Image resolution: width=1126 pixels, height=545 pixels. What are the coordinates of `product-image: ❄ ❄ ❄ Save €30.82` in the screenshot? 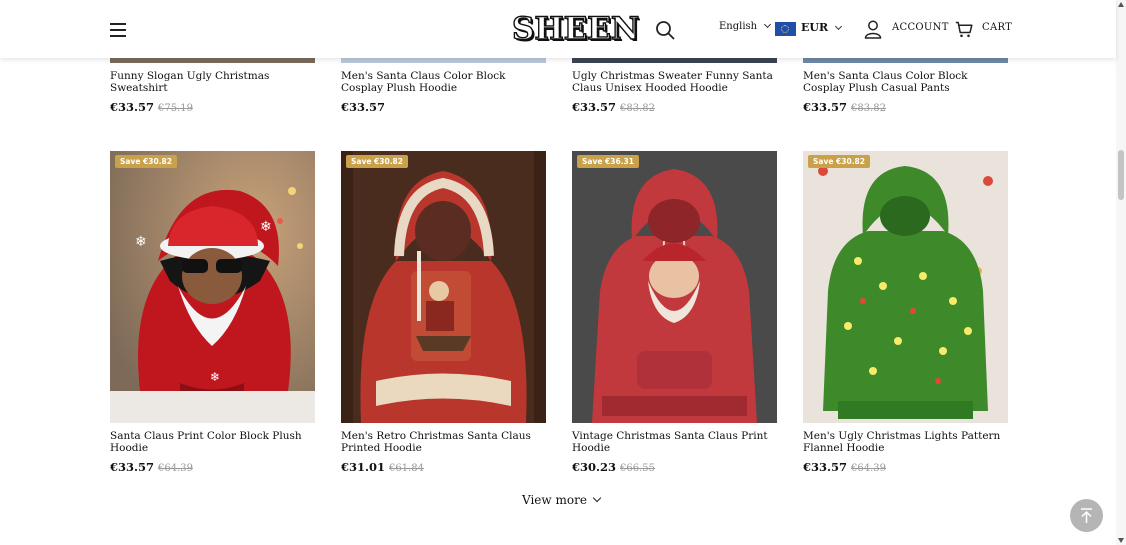 It's located at (212, 287).